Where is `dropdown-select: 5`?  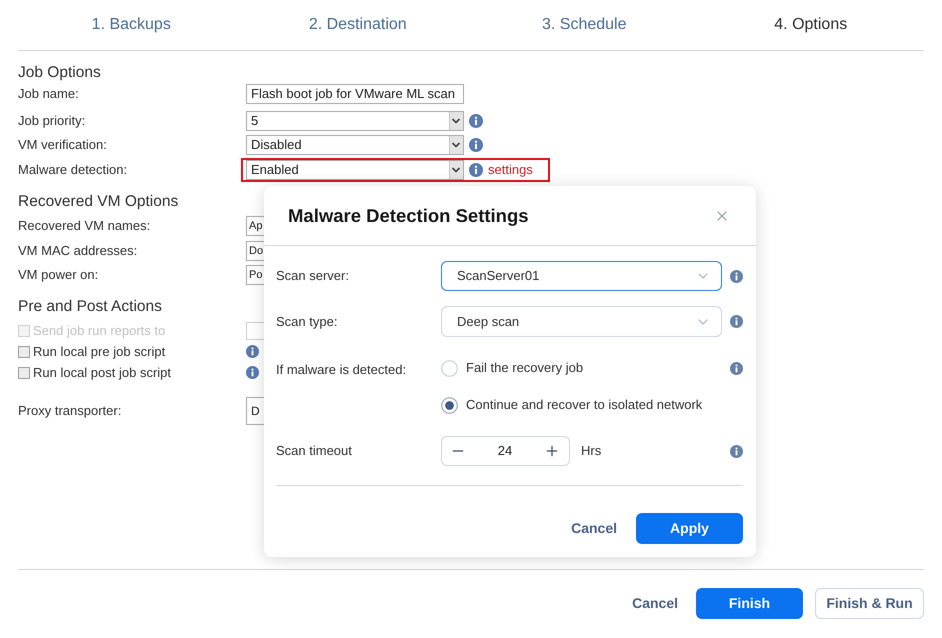
dropdown-select: 5 is located at coordinates (355, 121).